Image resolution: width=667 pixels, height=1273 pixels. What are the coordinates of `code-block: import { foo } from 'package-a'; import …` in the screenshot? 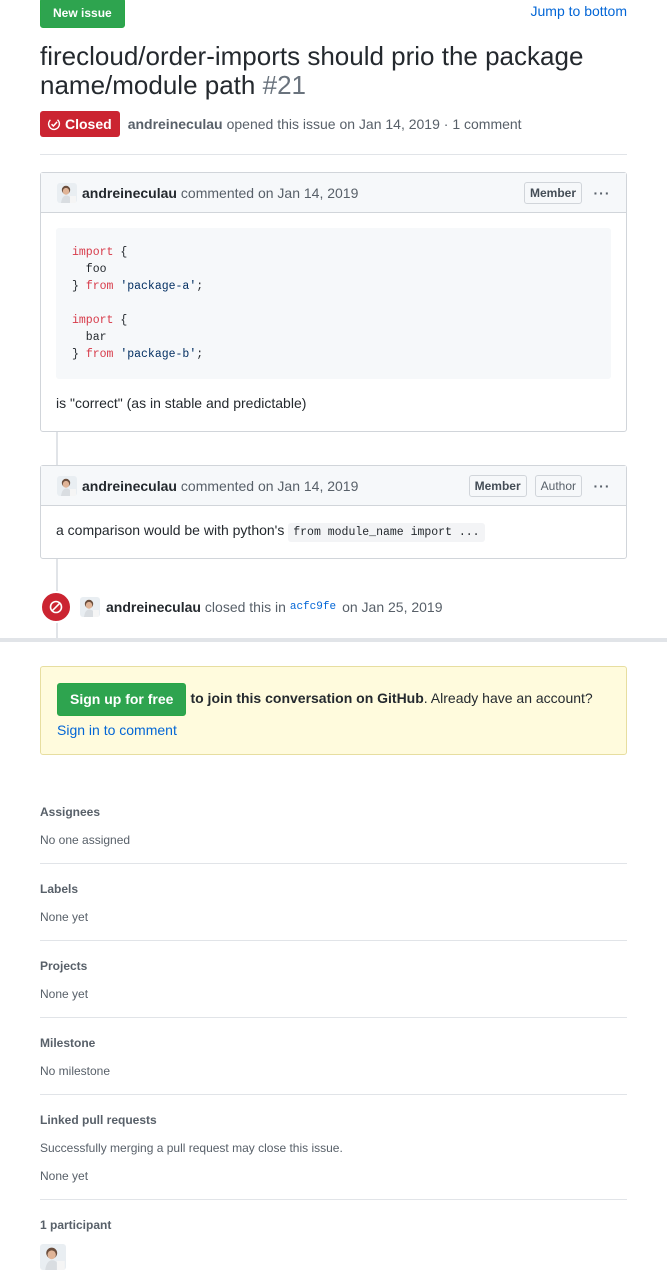 It's located at (333, 303).